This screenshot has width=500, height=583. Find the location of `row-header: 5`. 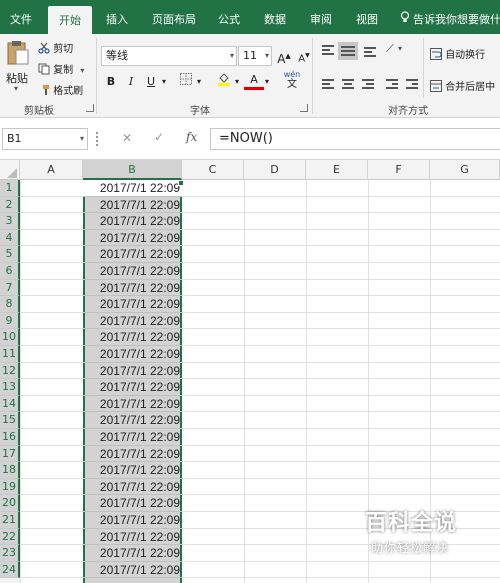

row-header: 5 is located at coordinates (10, 254).